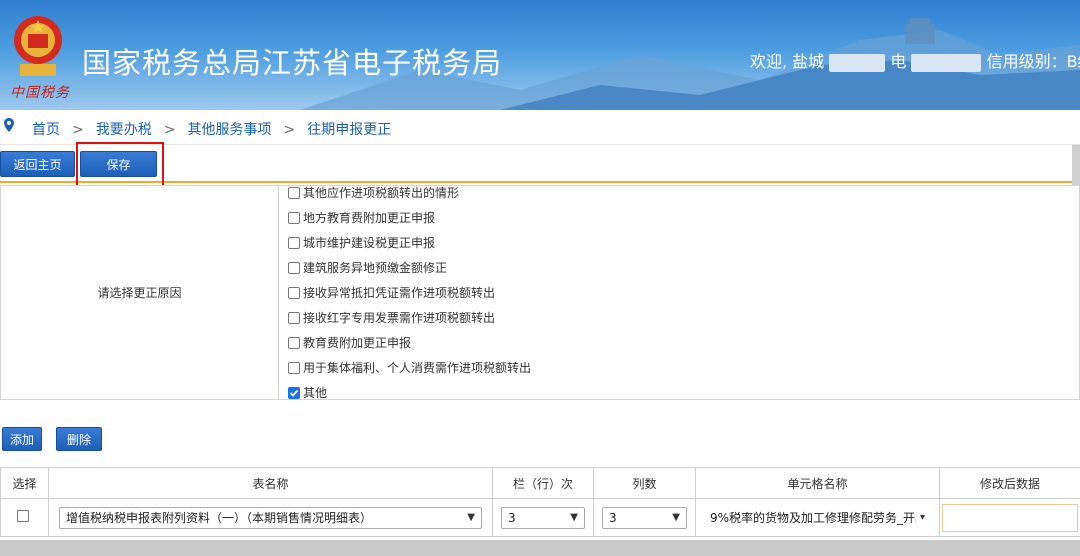  I want to click on reason-option: 建筑服务异地预缴金额修正, so click(409, 267).